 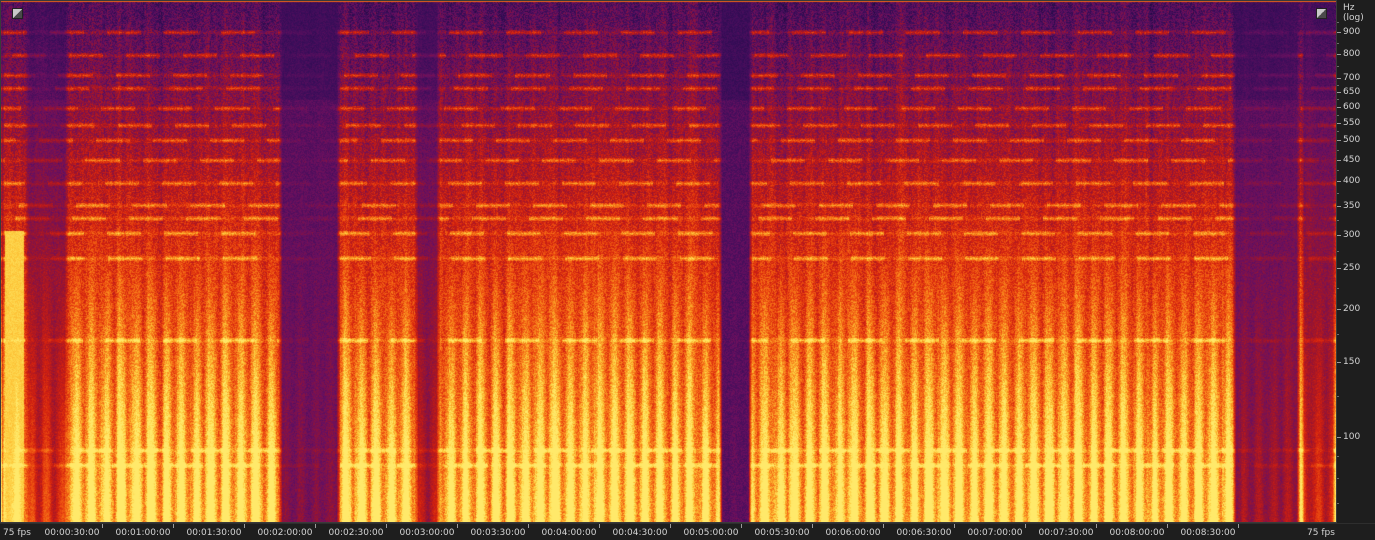 What do you see at coordinates (1352, 54) in the screenshot?
I see `frequency-tick-label: 800` at bounding box center [1352, 54].